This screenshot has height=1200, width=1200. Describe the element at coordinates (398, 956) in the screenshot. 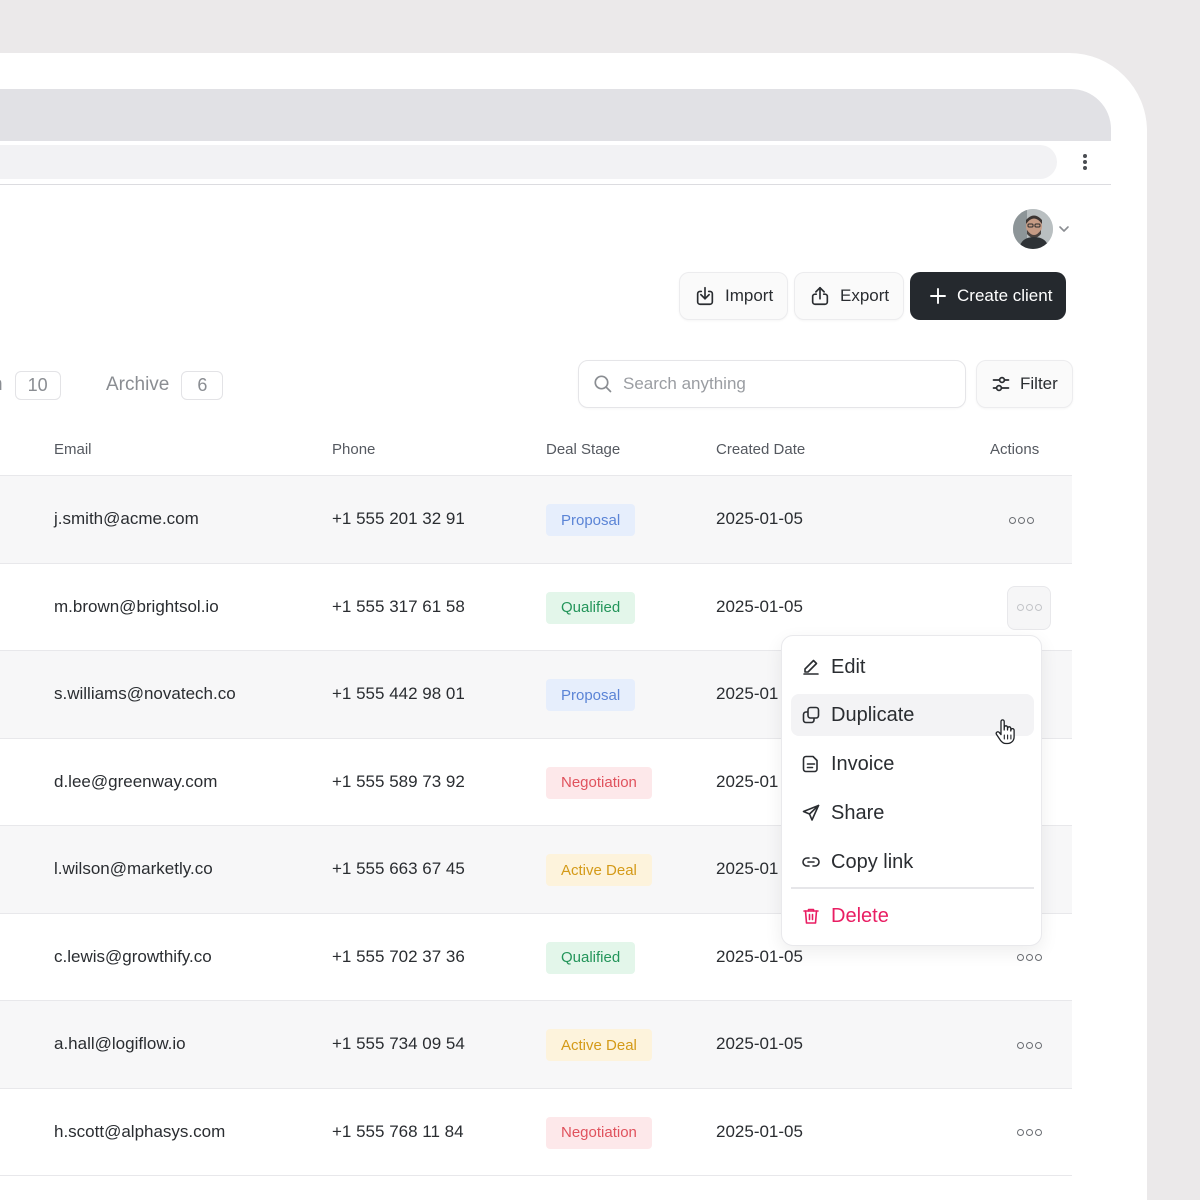

I see `cell-phone: +1 555 702 37 36` at that location.